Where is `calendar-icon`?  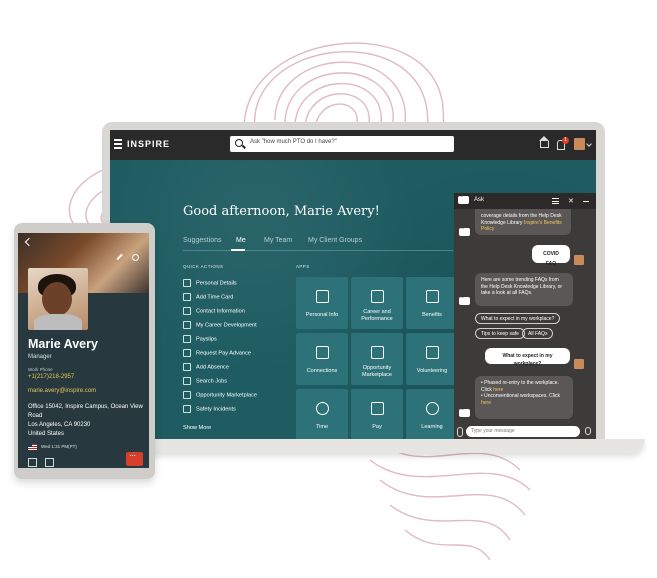 calendar-icon is located at coordinates (187, 297).